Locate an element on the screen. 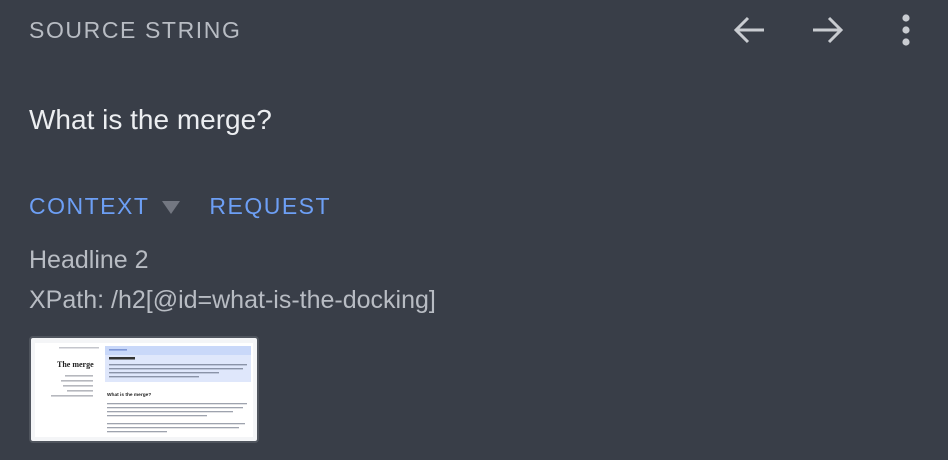  thumbnail-page-preview: The merge What is the merge? is located at coordinates (151, 389).